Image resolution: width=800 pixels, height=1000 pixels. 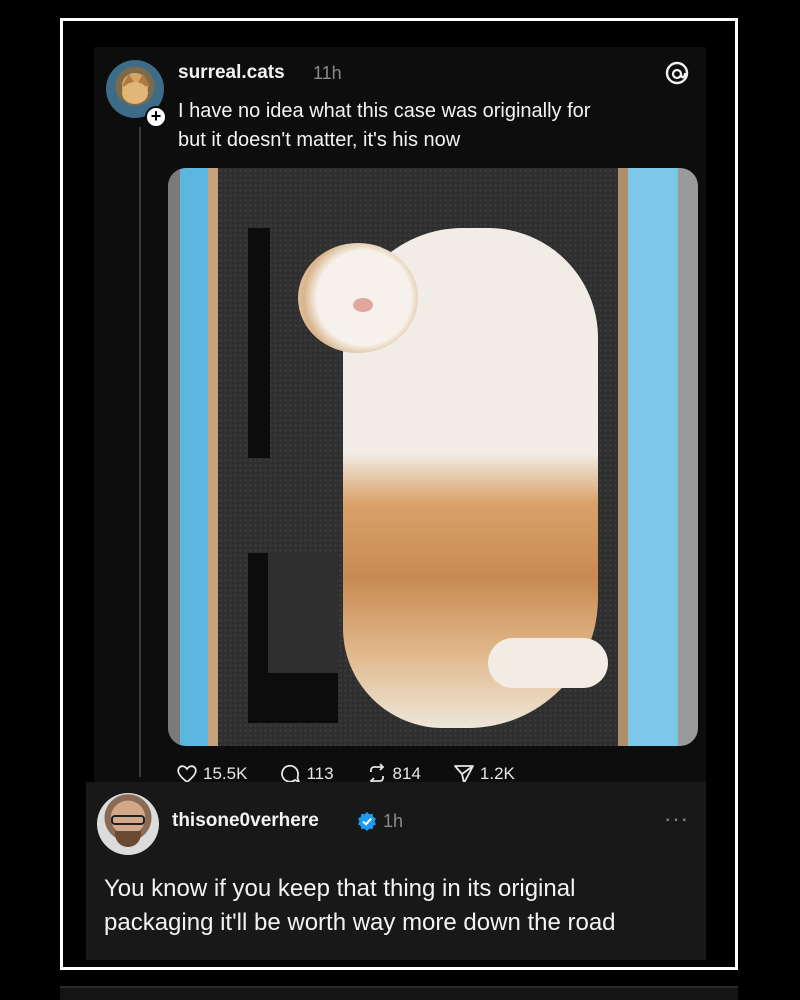 What do you see at coordinates (303, 613) in the screenshot?
I see `image-foam-slot-l-inner` at bounding box center [303, 613].